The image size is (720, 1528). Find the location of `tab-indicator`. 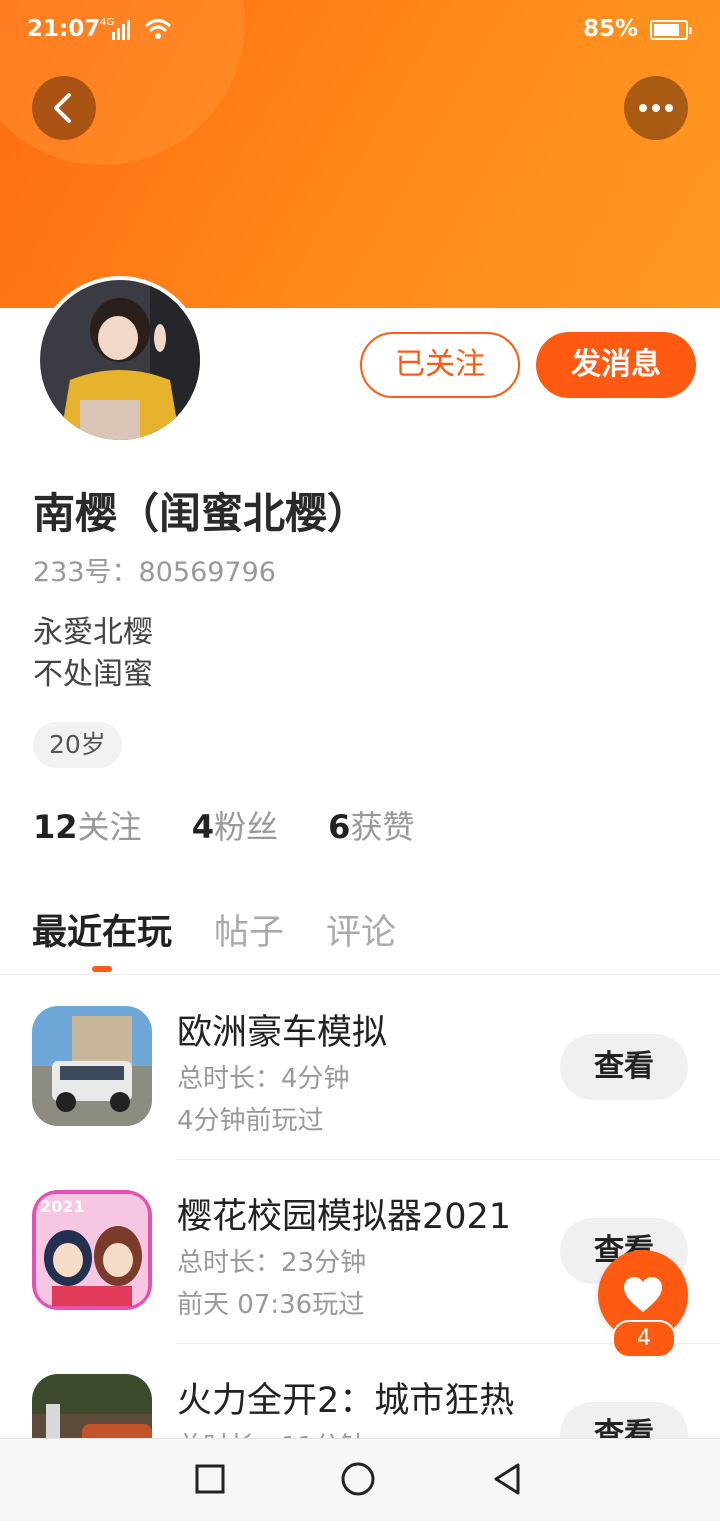

tab-indicator is located at coordinates (102, 969).